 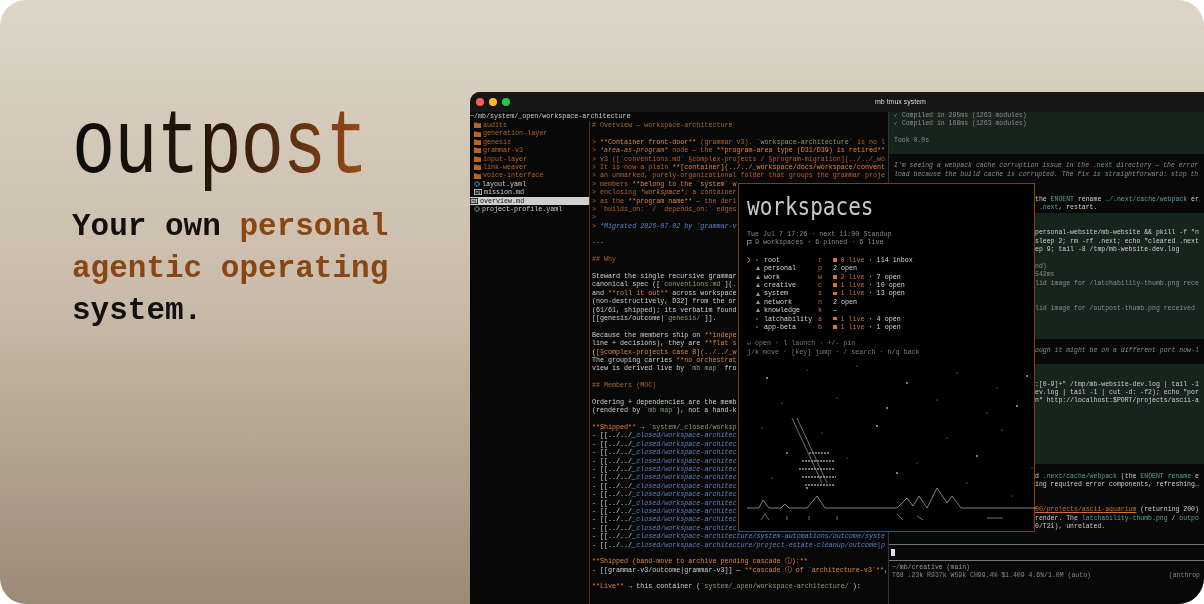 I want to click on tagline-text: system., so click(x=137, y=311).